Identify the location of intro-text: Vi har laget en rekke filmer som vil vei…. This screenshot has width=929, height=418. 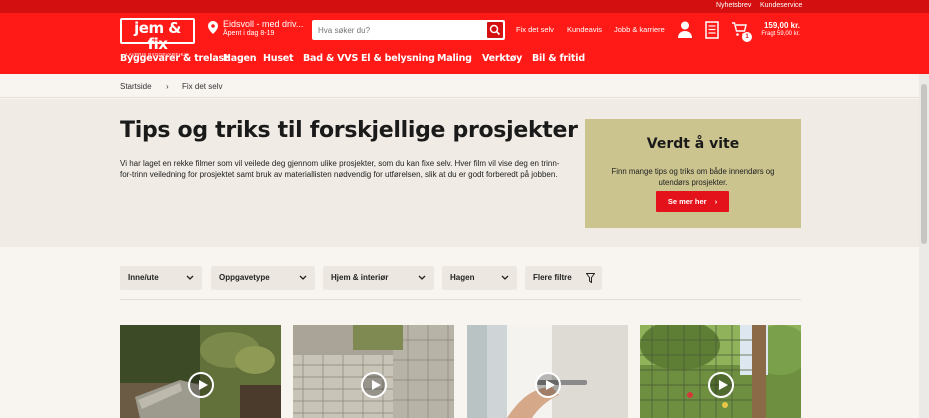
(340, 169).